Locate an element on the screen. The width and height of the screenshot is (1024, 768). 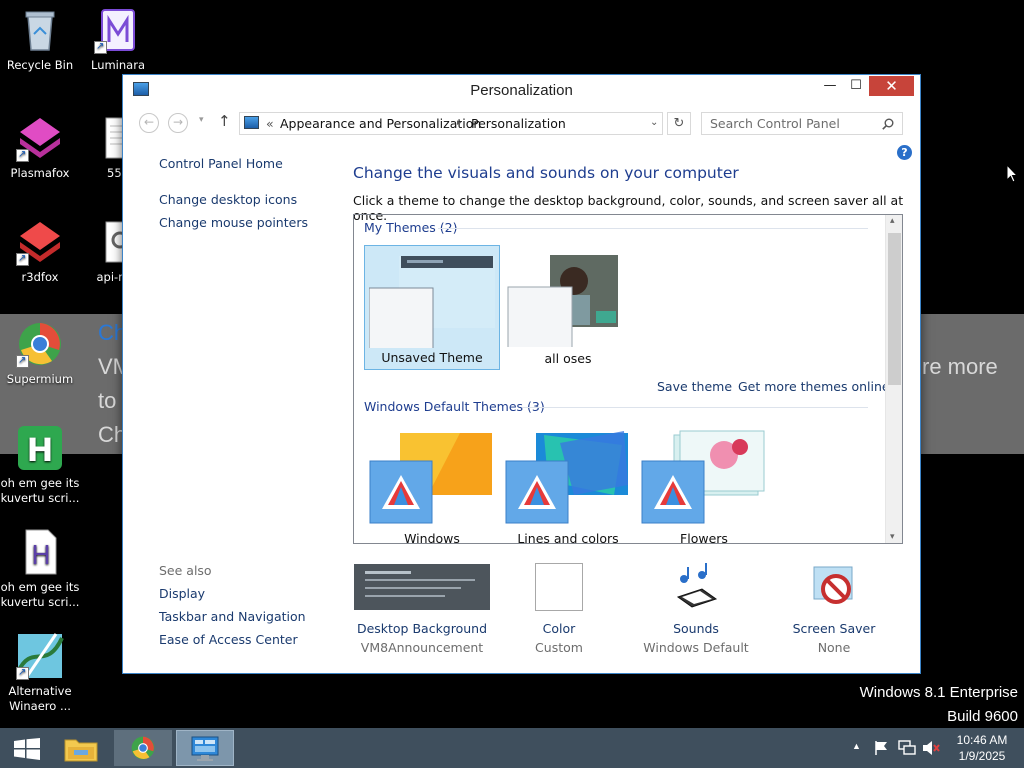
back-button: ← is located at coordinates (149, 123).